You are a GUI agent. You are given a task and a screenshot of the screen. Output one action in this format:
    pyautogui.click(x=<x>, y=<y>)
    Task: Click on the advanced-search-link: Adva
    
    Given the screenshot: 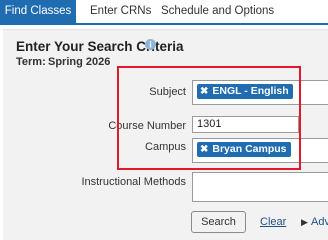 What is the action you would take?
    pyautogui.click(x=319, y=222)
    